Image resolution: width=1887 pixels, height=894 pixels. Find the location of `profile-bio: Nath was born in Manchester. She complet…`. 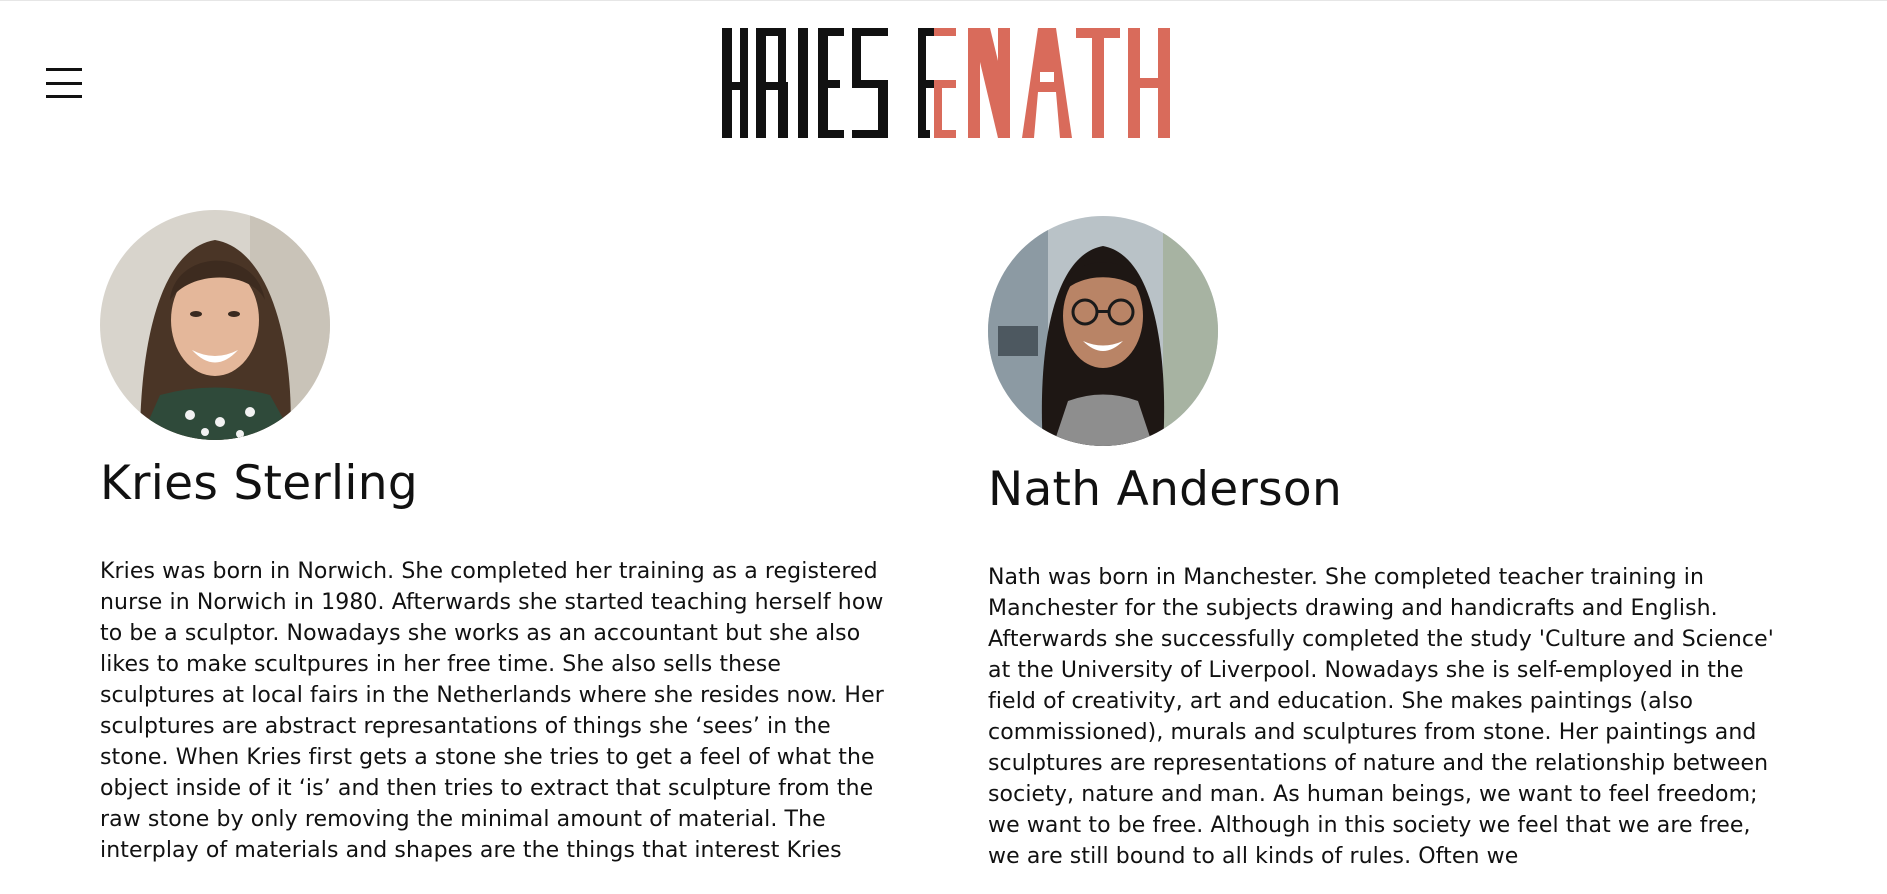

profile-bio: Nath was born in Manchester. She complet… is located at coordinates (1381, 717).